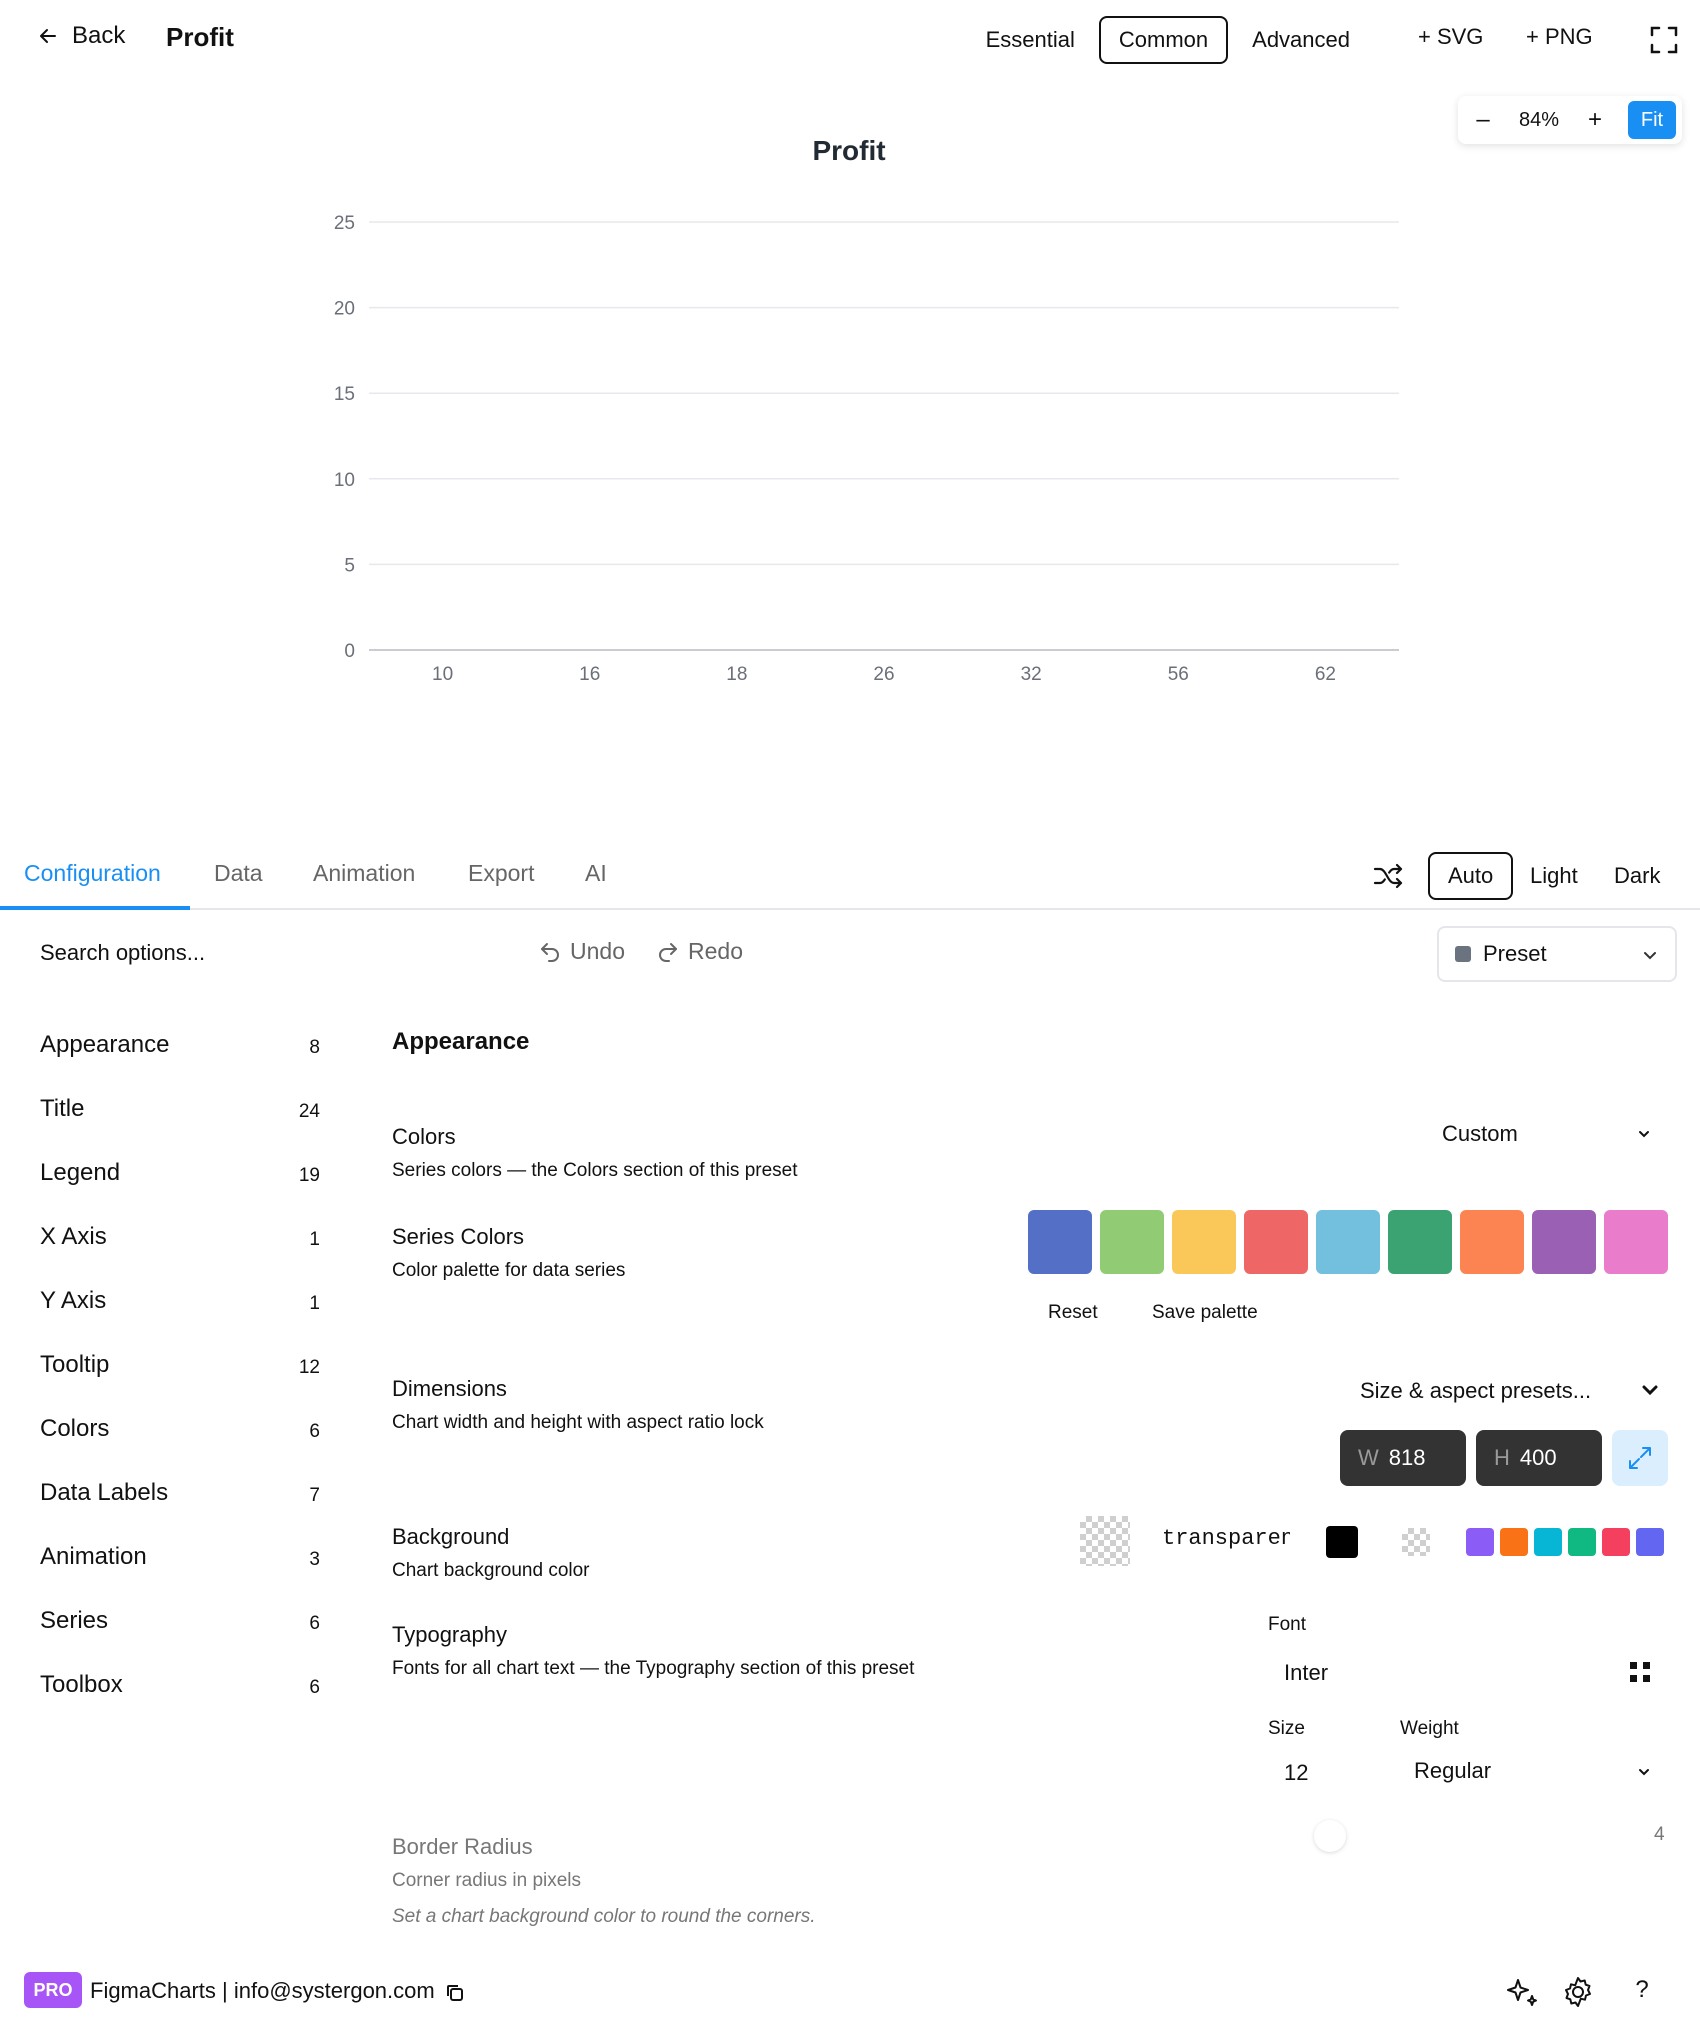  Describe the element at coordinates (180, 1499) in the screenshot. I see `sidebar-item-data-labels: Data Labels 7` at that location.